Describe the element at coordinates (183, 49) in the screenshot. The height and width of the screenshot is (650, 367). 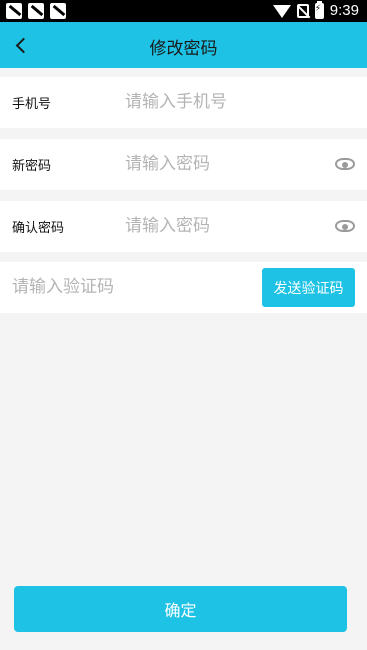
I see `page-title: 修改密码` at that location.